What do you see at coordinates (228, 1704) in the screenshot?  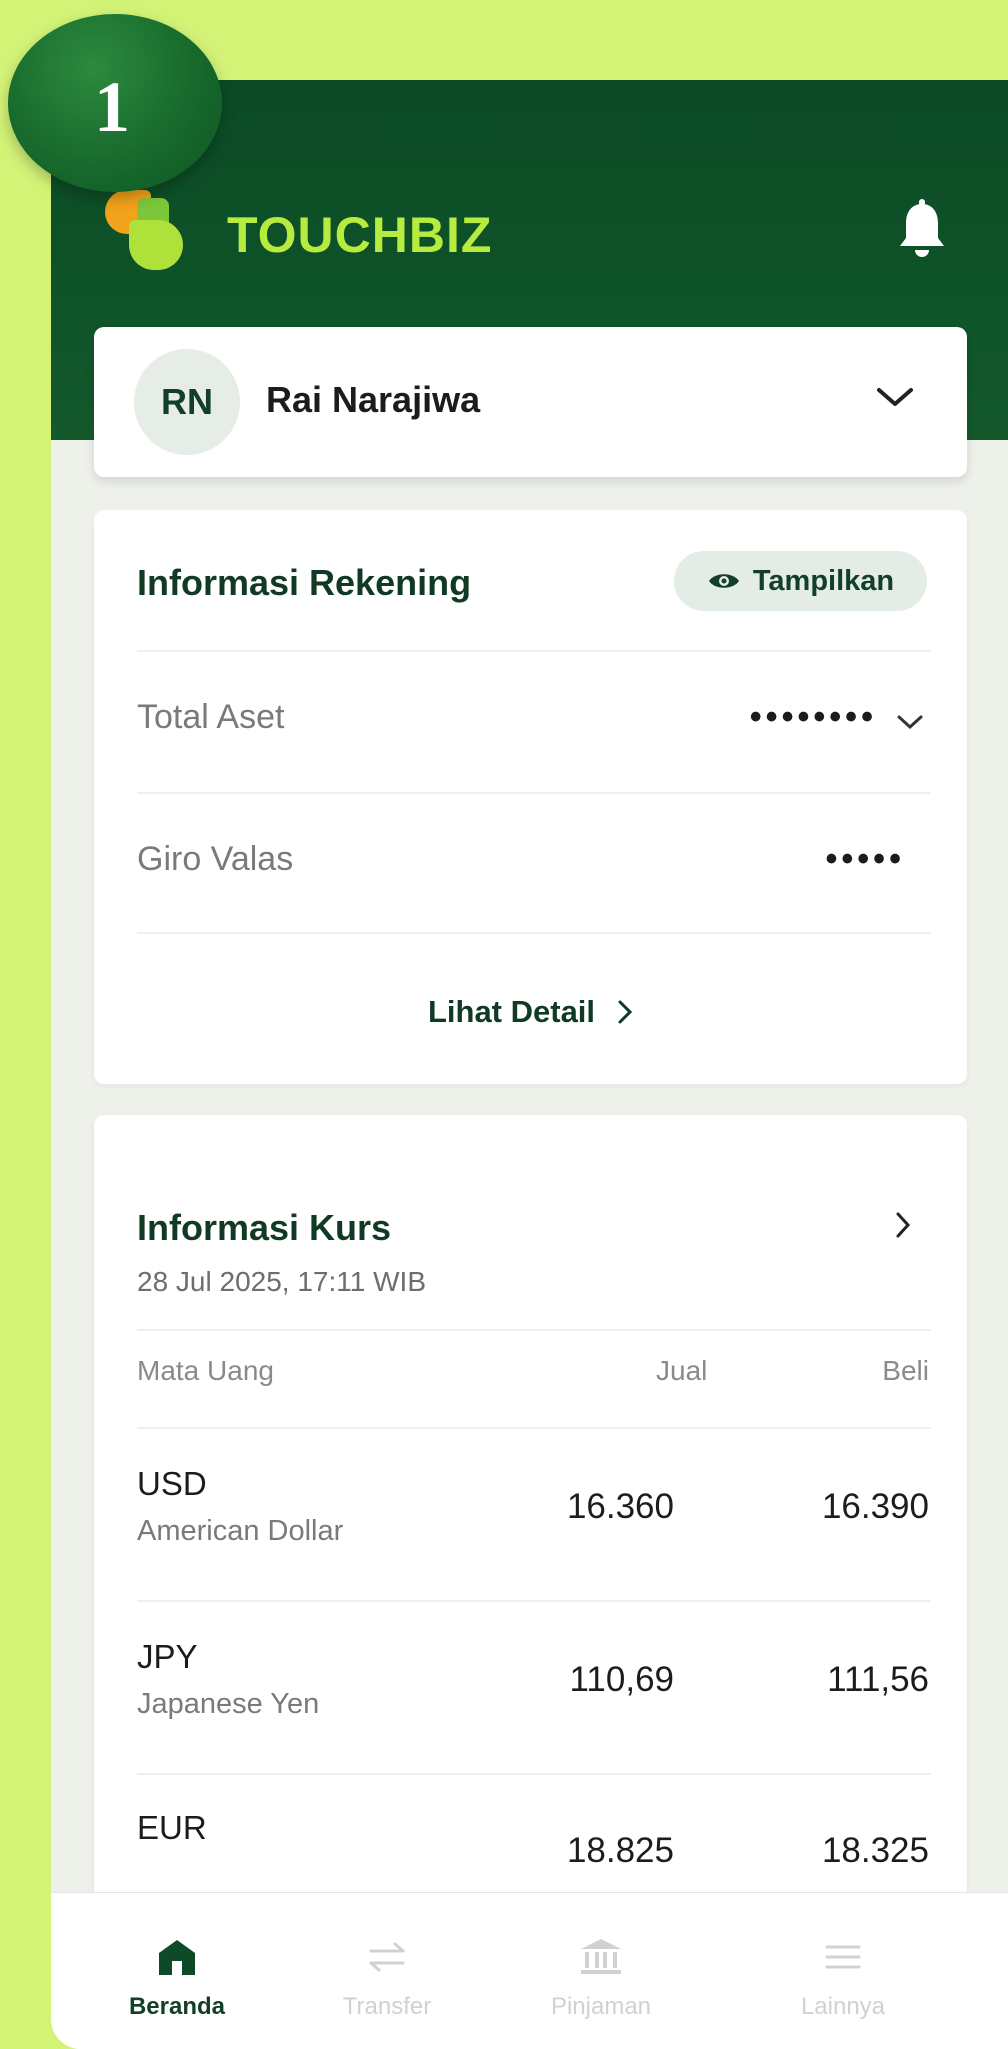 I see `currency-name: Japanese Yen` at bounding box center [228, 1704].